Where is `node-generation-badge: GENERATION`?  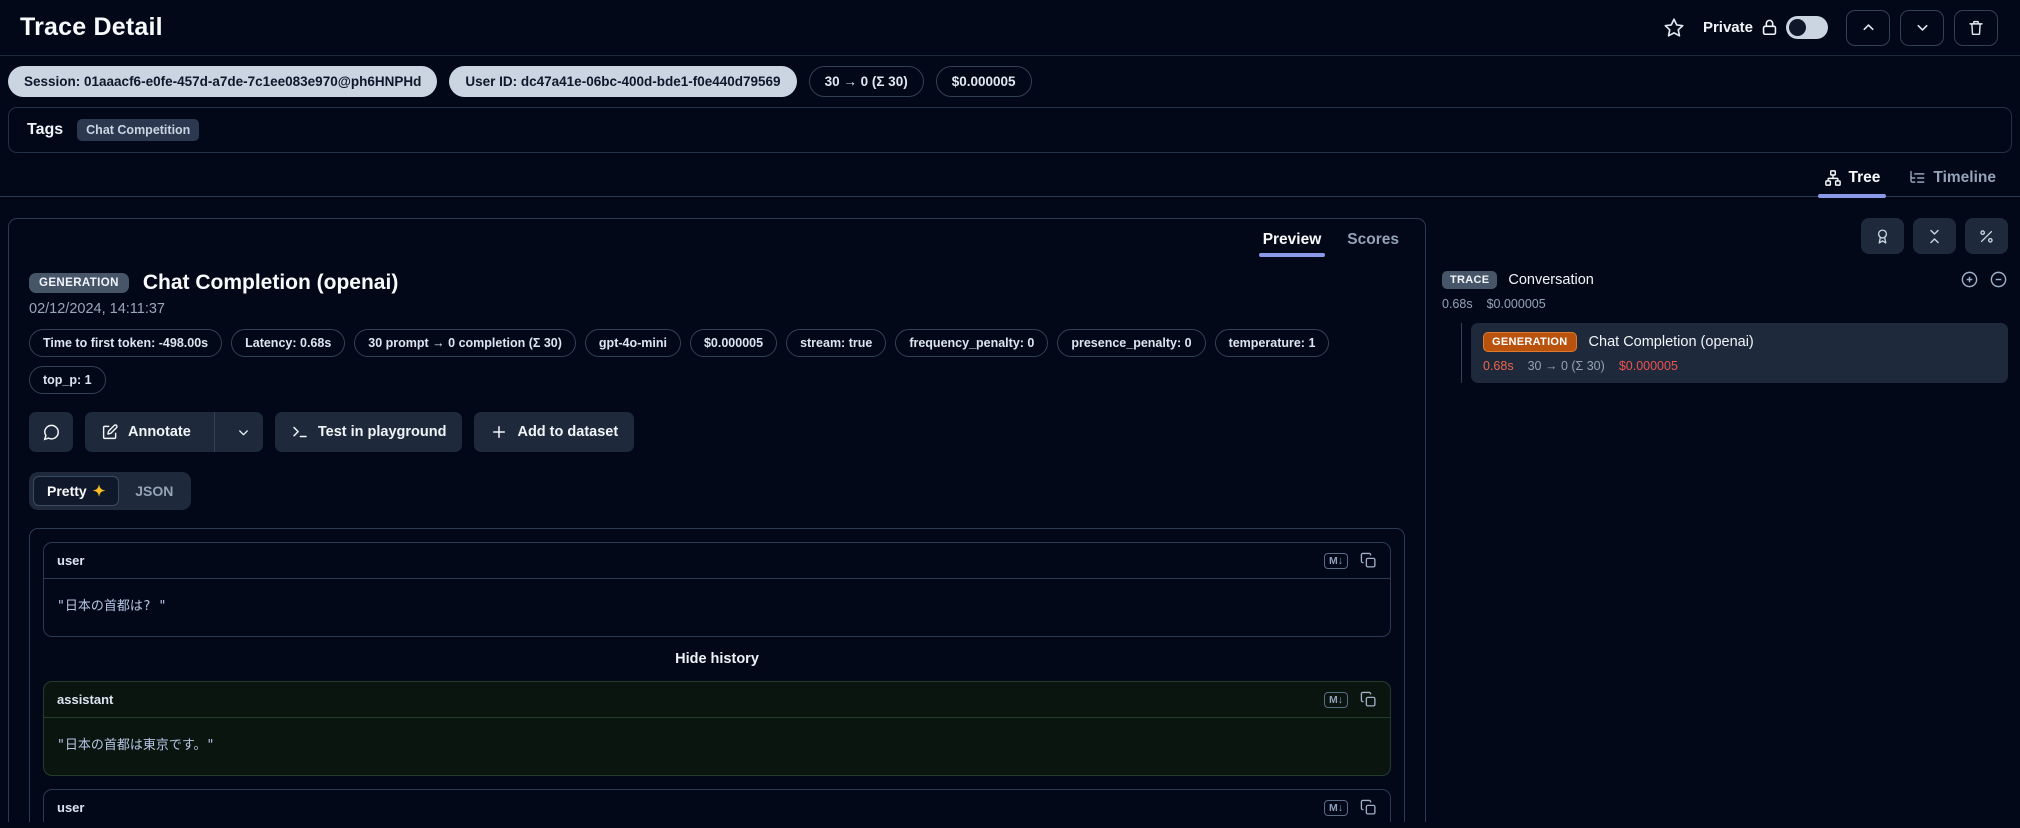 node-generation-badge: GENERATION is located at coordinates (1530, 342).